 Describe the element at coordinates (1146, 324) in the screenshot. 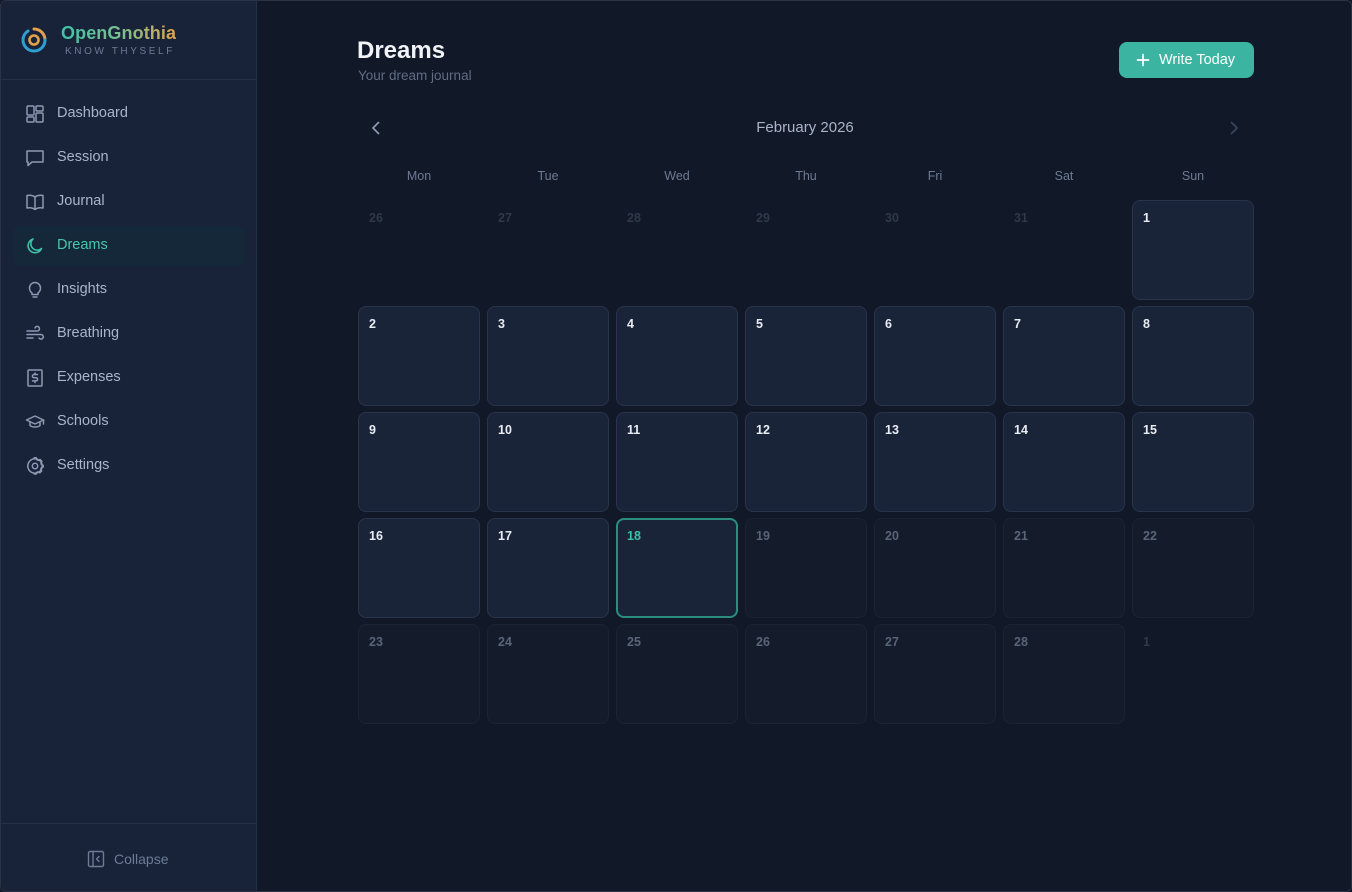

I see `day-number: 8` at that location.